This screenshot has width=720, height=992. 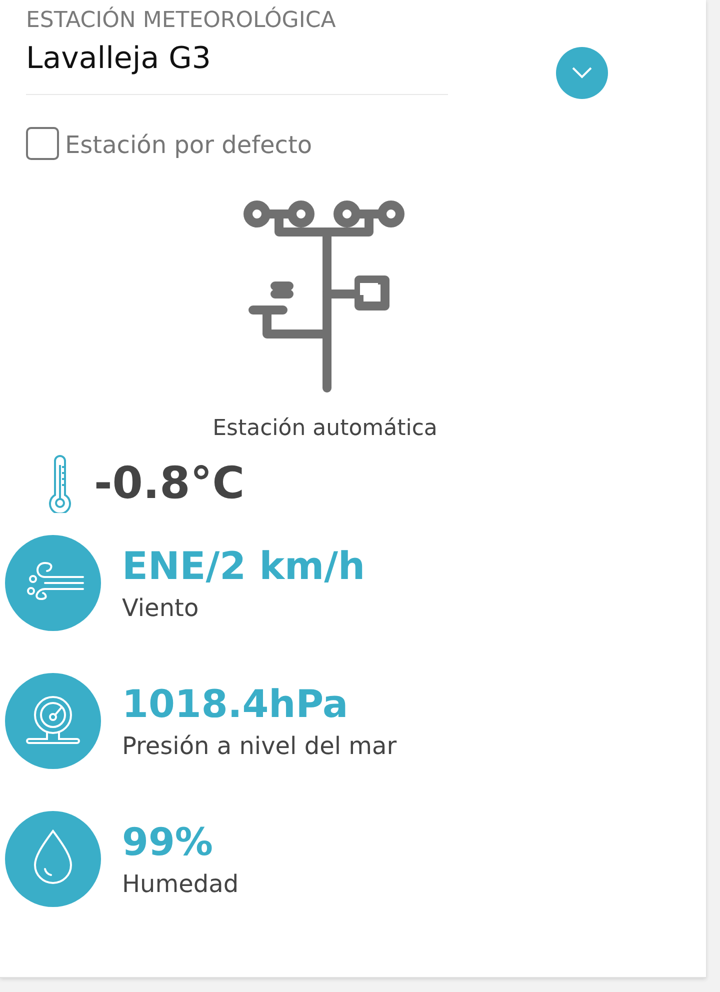 What do you see at coordinates (60, 484) in the screenshot?
I see `thermometer-icon` at bounding box center [60, 484].